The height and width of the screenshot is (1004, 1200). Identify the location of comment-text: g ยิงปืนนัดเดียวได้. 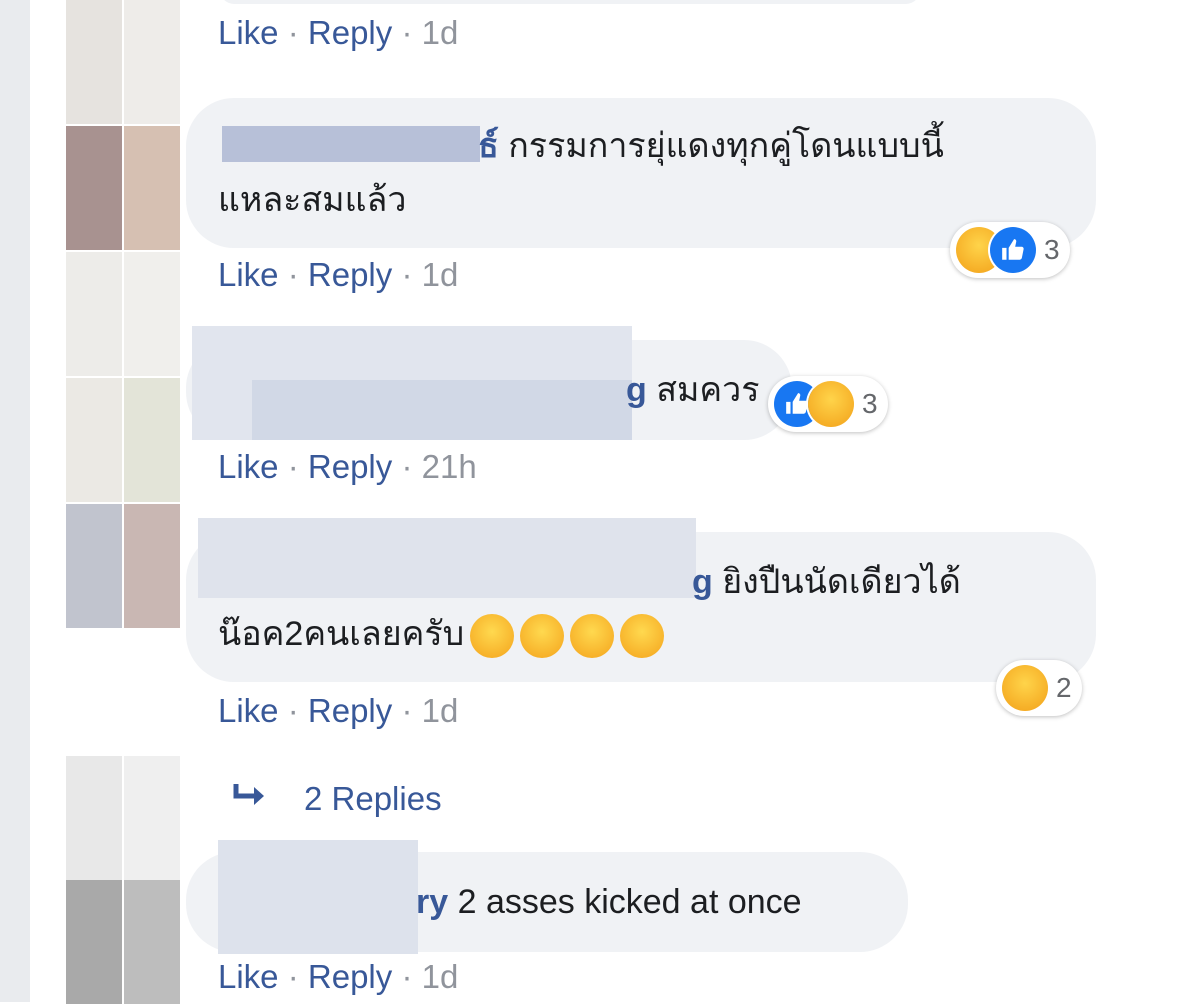
(826, 582).